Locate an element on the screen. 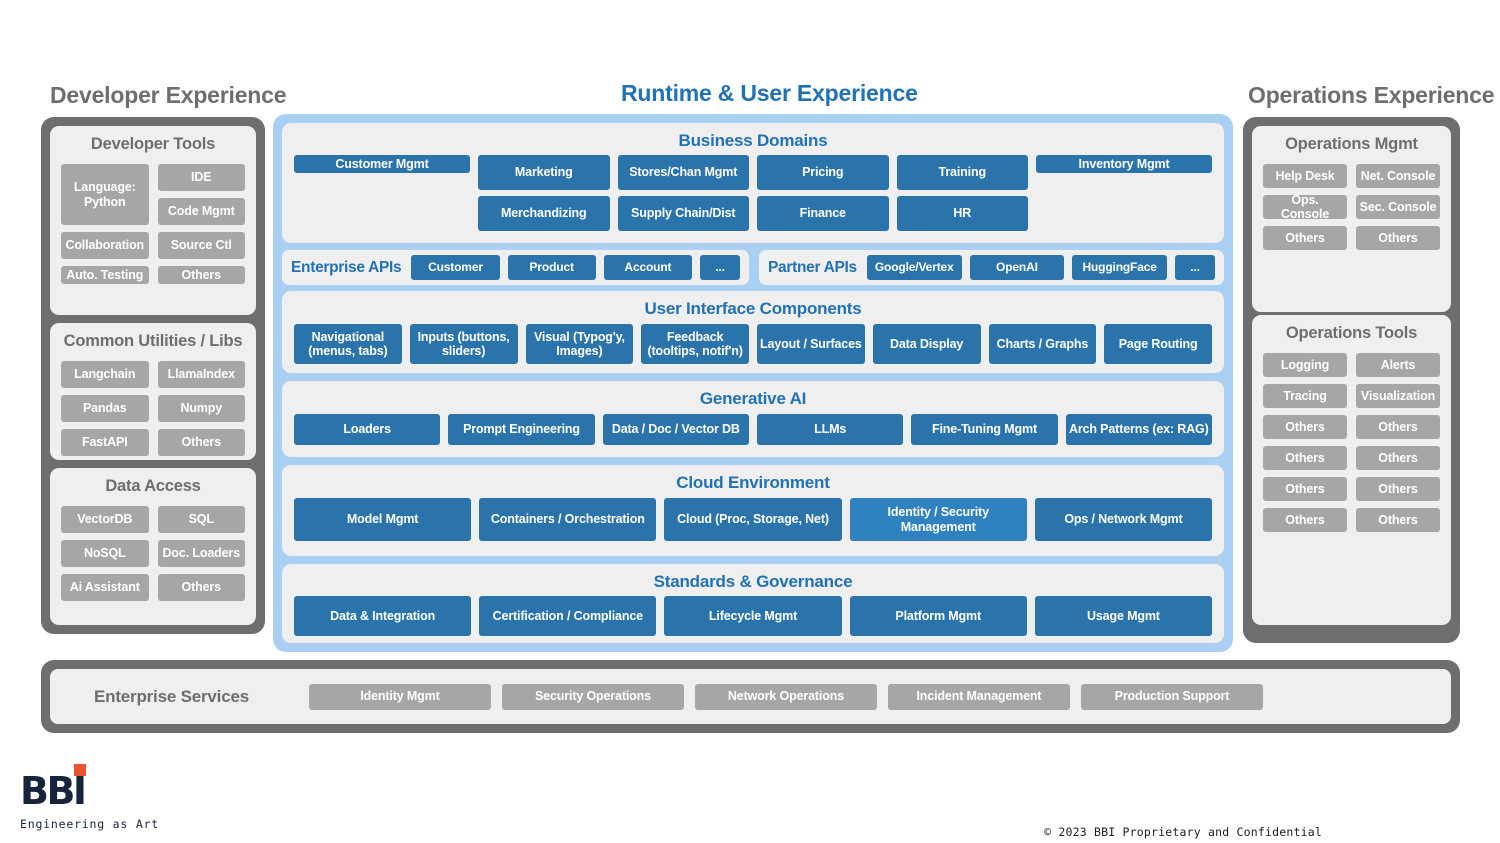 The image size is (1500, 843). chip-finance: Finance is located at coordinates (823, 213).